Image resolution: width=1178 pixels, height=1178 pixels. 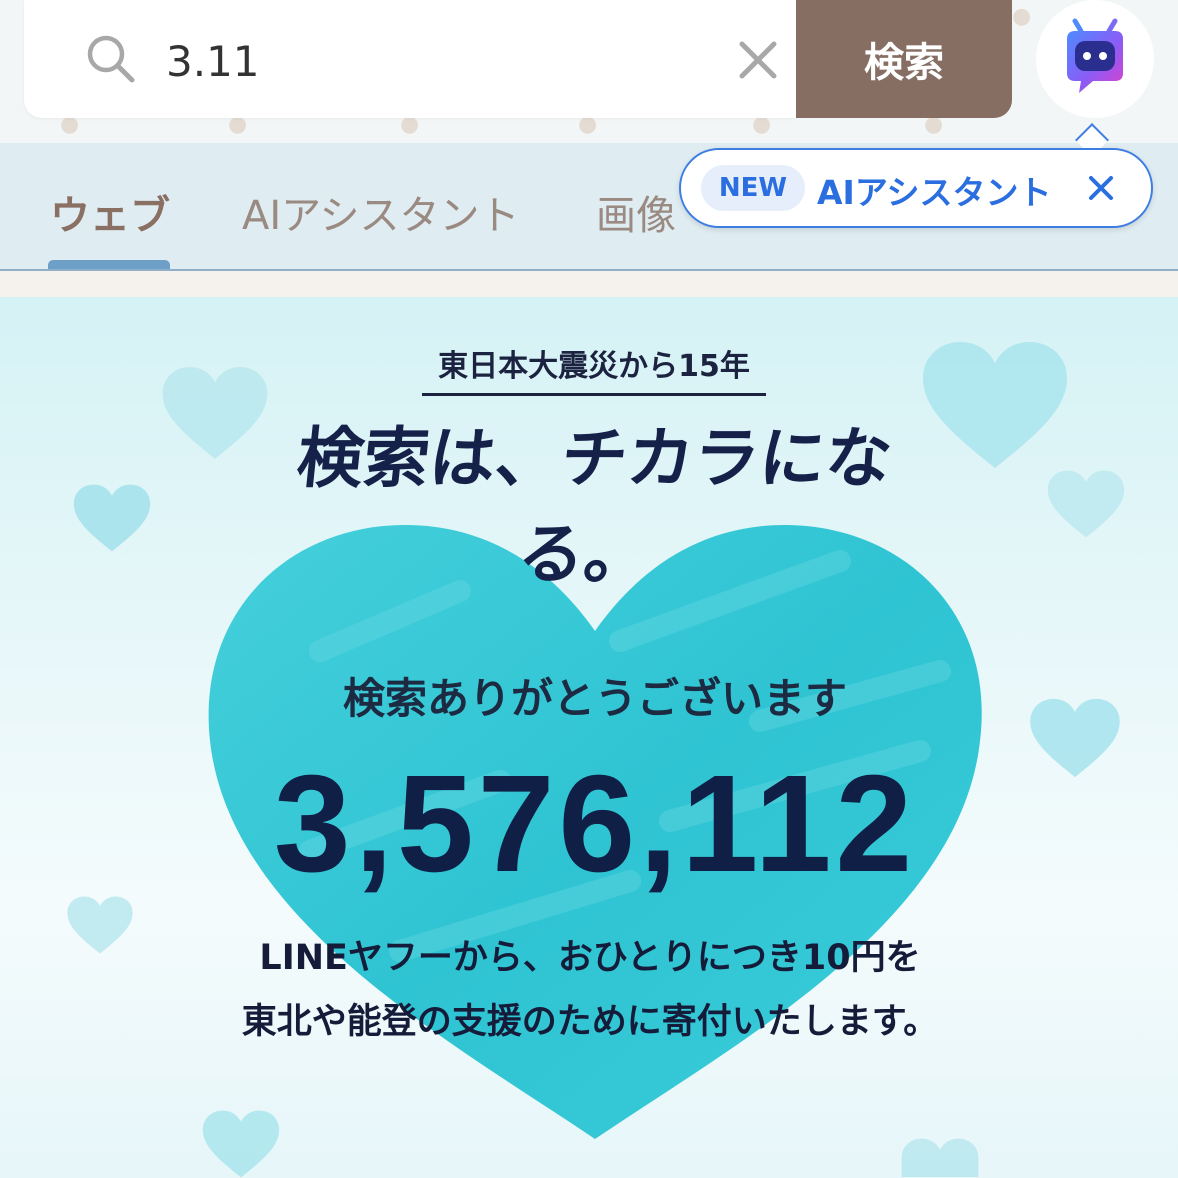 I want to click on clear-icon, so click(x=758, y=60).